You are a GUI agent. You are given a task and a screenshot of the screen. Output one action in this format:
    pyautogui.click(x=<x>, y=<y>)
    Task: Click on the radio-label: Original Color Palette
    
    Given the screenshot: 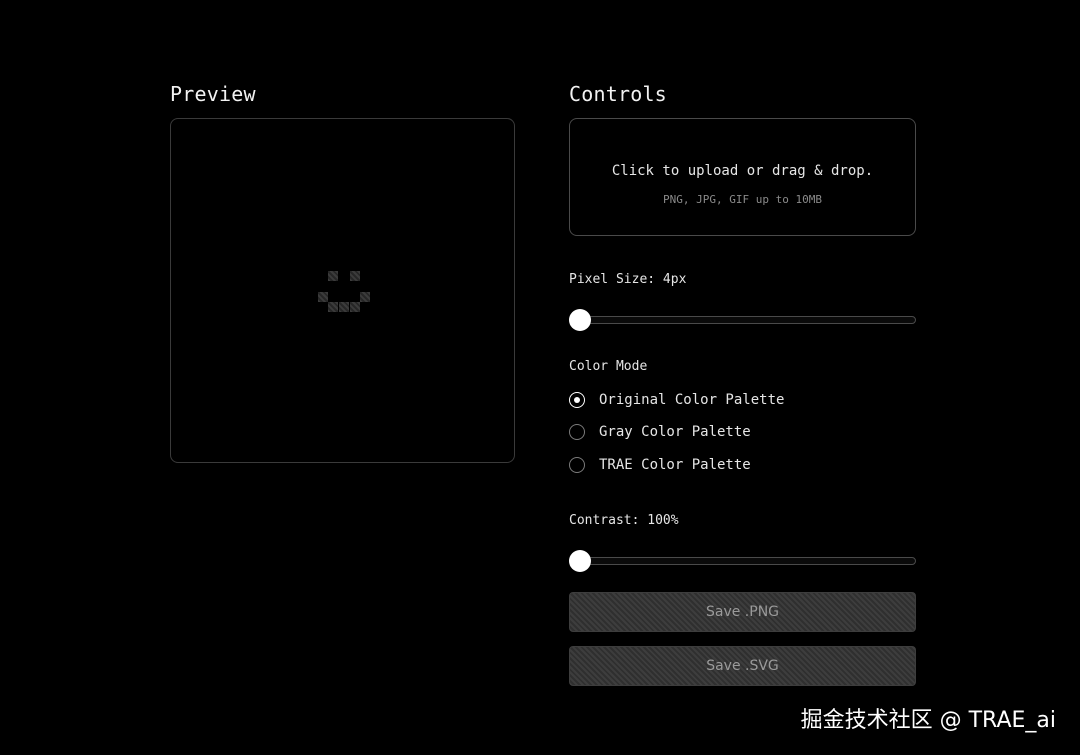 What is the action you would take?
    pyautogui.click(x=692, y=400)
    